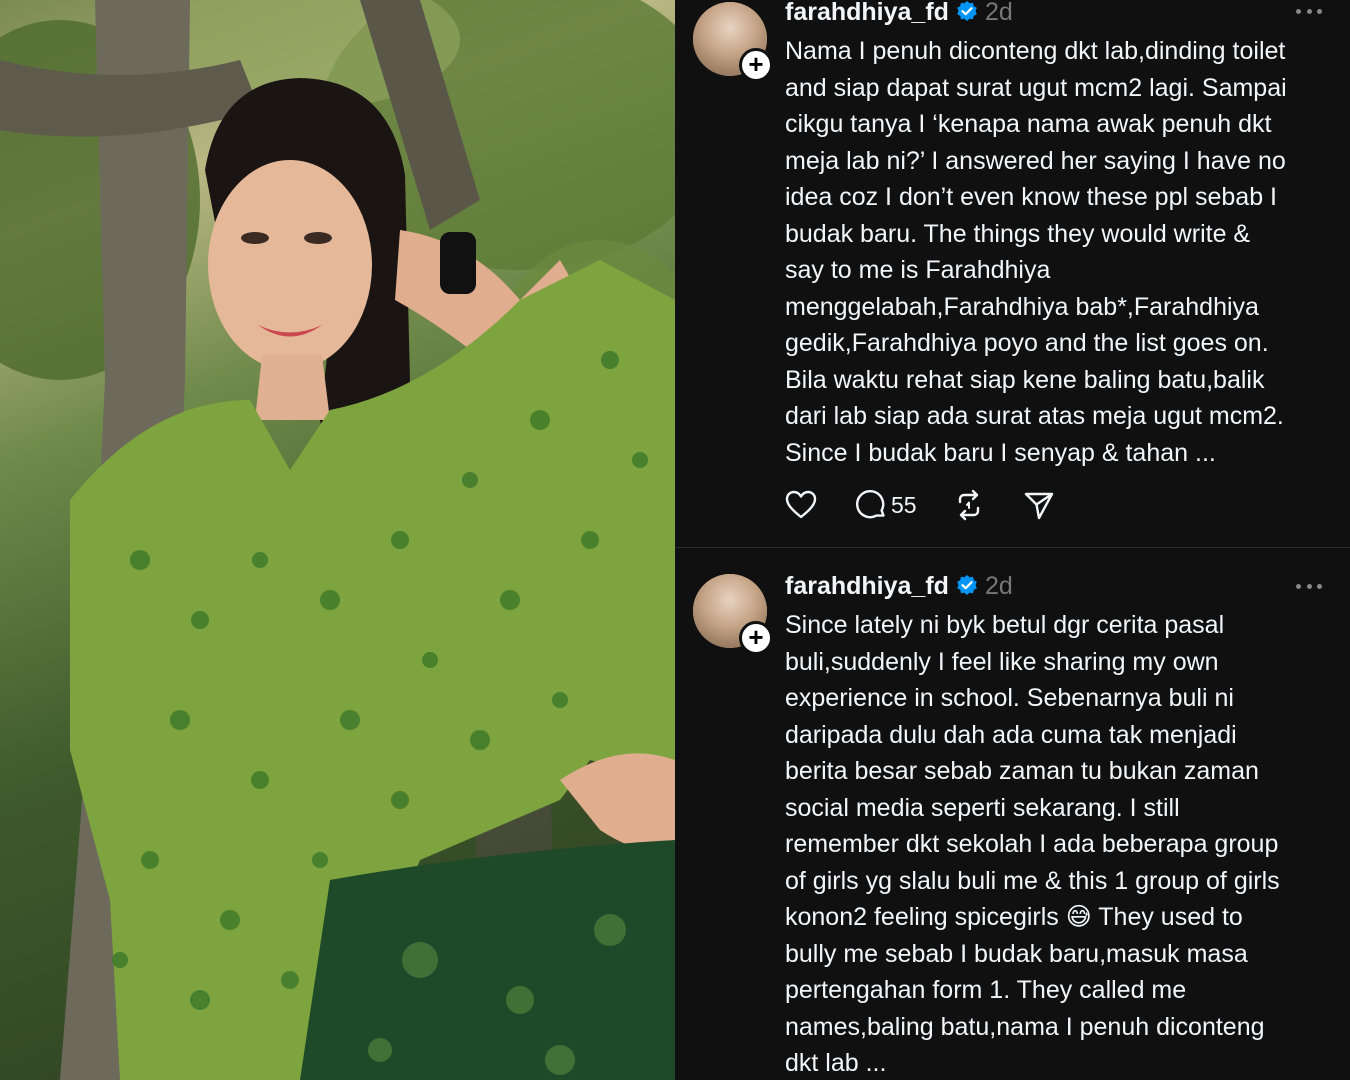 The image size is (1350, 1080). I want to click on comment-icon, so click(870, 504).